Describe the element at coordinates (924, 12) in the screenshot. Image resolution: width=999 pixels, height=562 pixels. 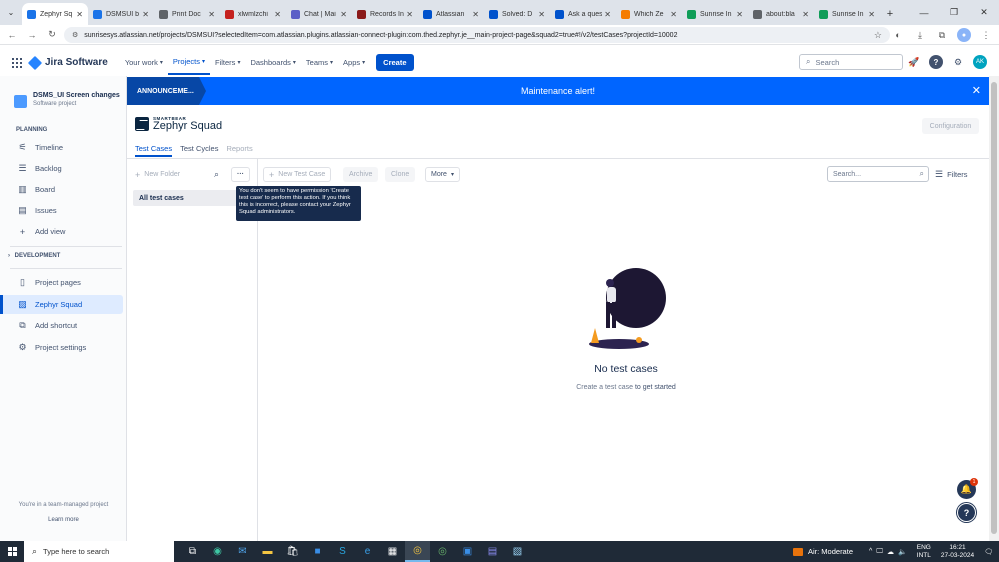
I see `minimize-icon: —` at that location.